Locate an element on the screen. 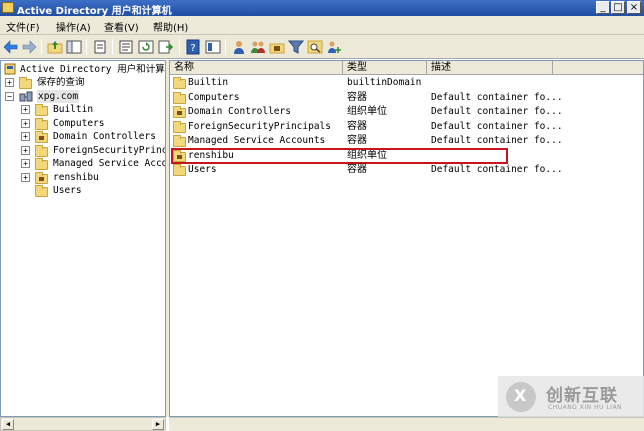 This screenshot has width=644, height=431. filter-icon is located at coordinates (296, 47).